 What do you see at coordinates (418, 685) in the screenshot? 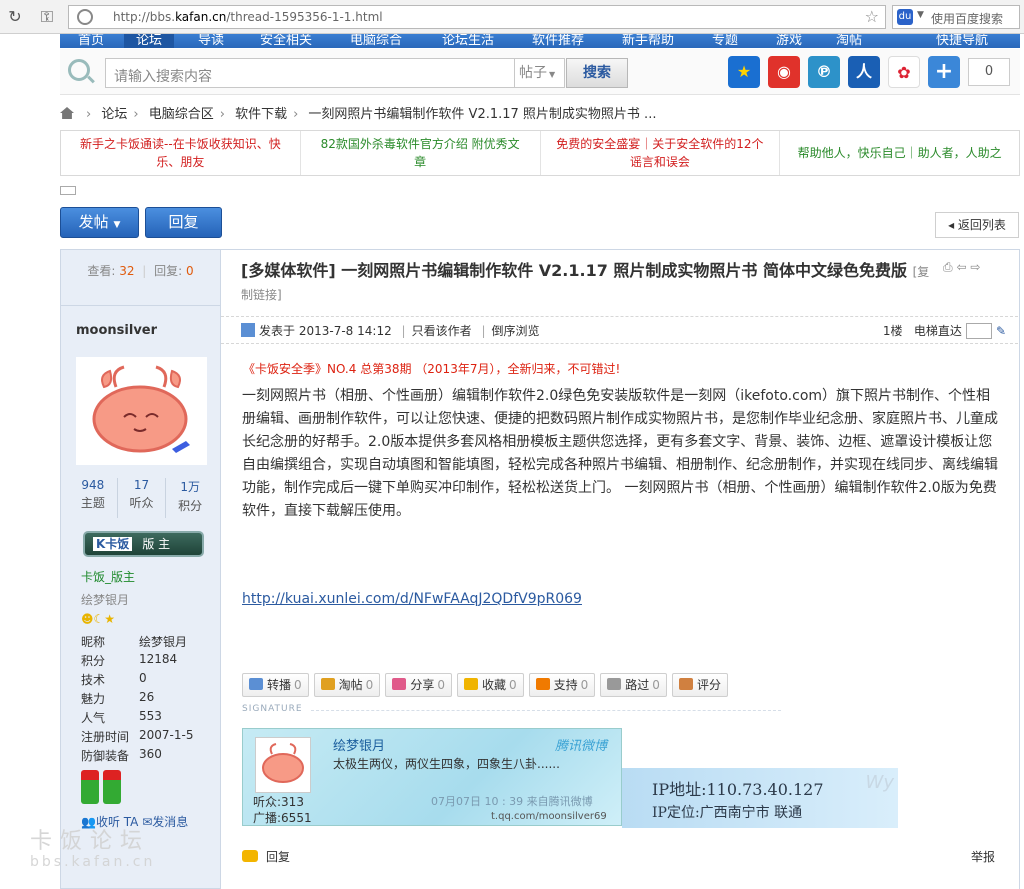
I see `share-button: 分享 0` at bounding box center [418, 685].